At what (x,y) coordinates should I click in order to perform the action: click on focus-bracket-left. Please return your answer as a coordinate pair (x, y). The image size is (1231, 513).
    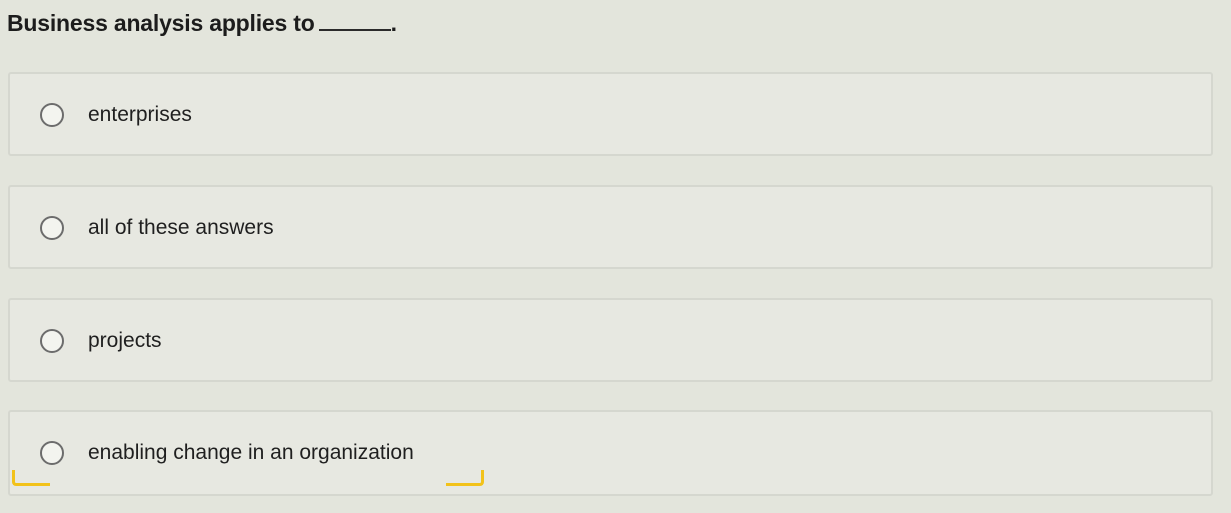
    Looking at the image, I should click on (31, 478).